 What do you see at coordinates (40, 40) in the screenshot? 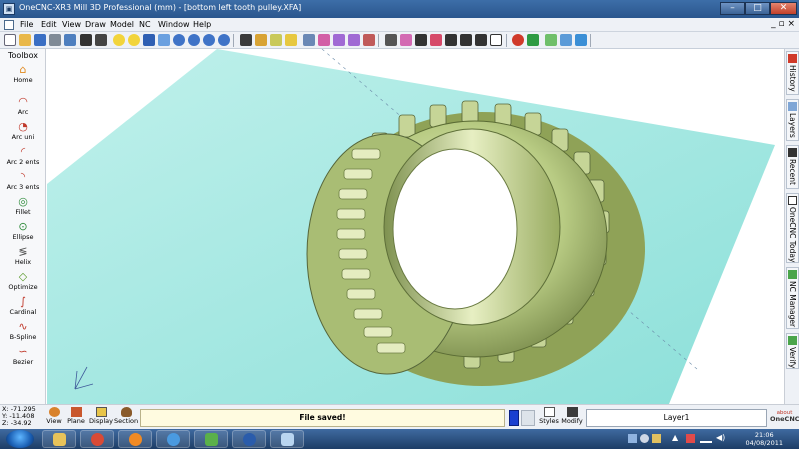
I see `save-icon` at bounding box center [40, 40].